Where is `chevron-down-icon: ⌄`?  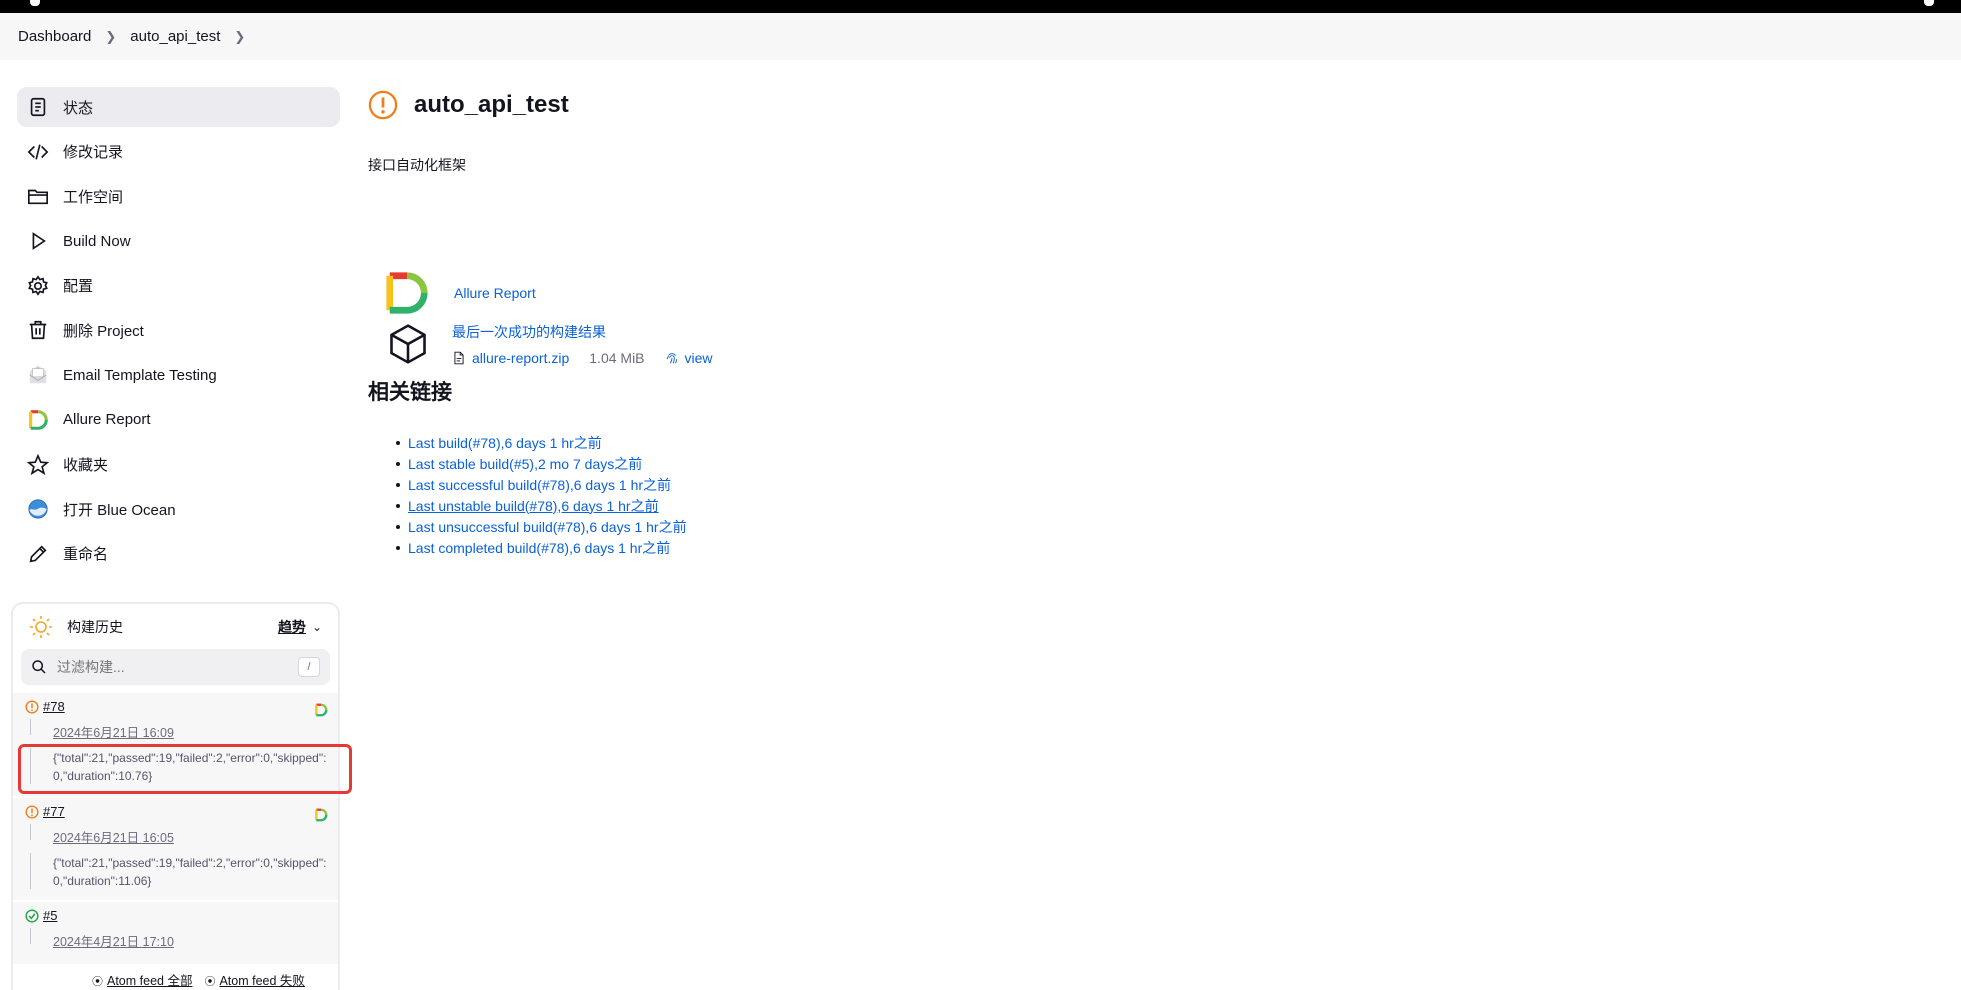
chevron-down-icon: ⌄ is located at coordinates (317, 627).